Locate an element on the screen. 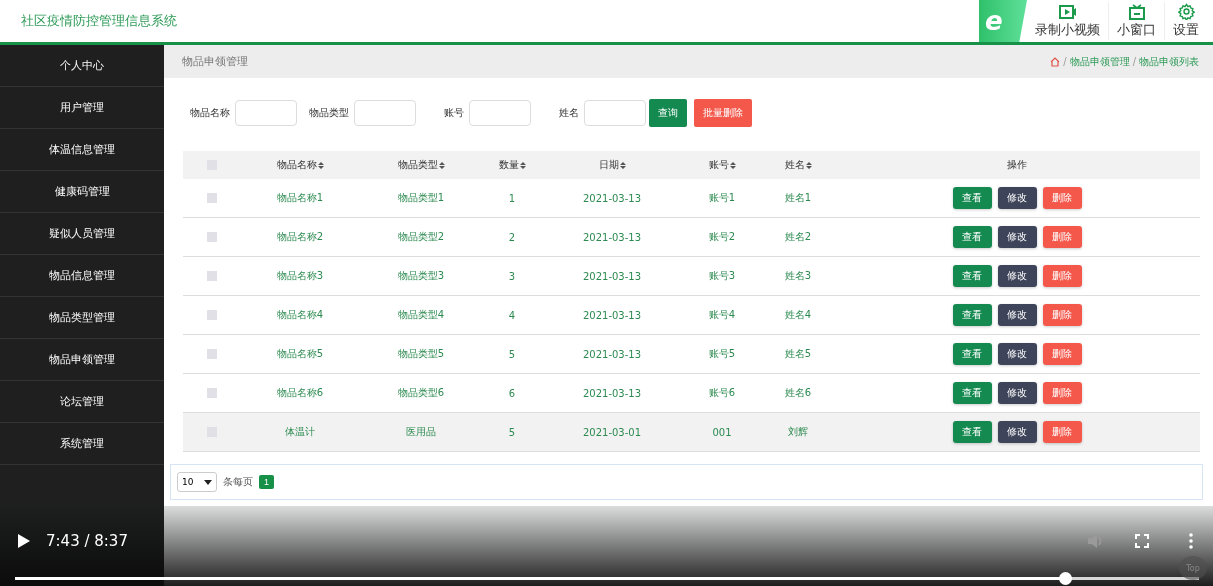 The height and width of the screenshot is (586, 1213). seek-thumb is located at coordinates (1066, 578).